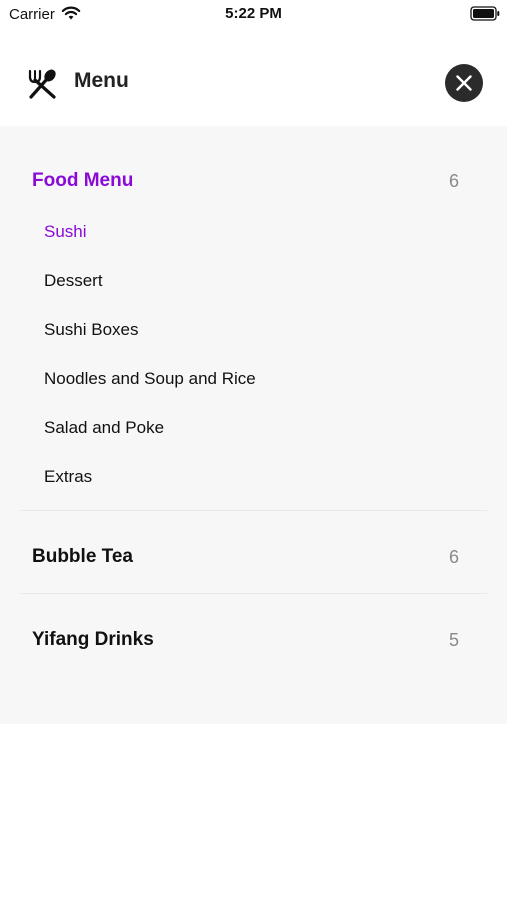 This screenshot has height=900, width=507. Describe the element at coordinates (101, 80) in the screenshot. I see `header-title: Menu` at that location.